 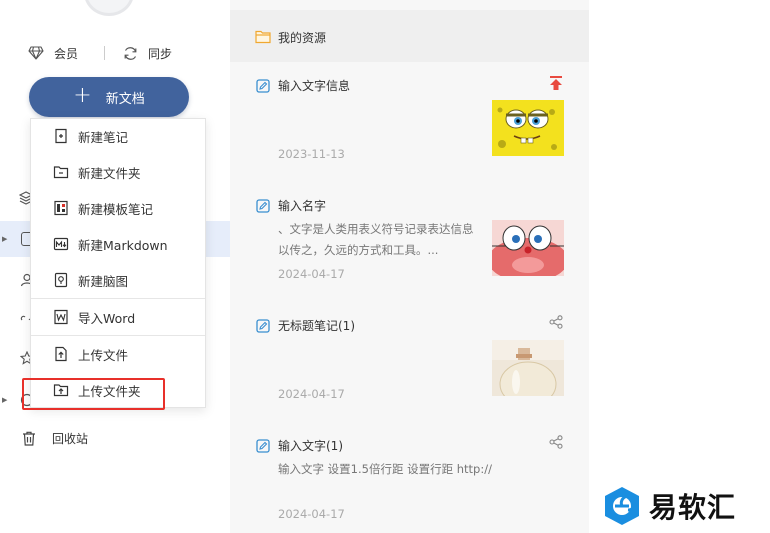 I want to click on sidebar-item-starred, so click(x=17, y=358).